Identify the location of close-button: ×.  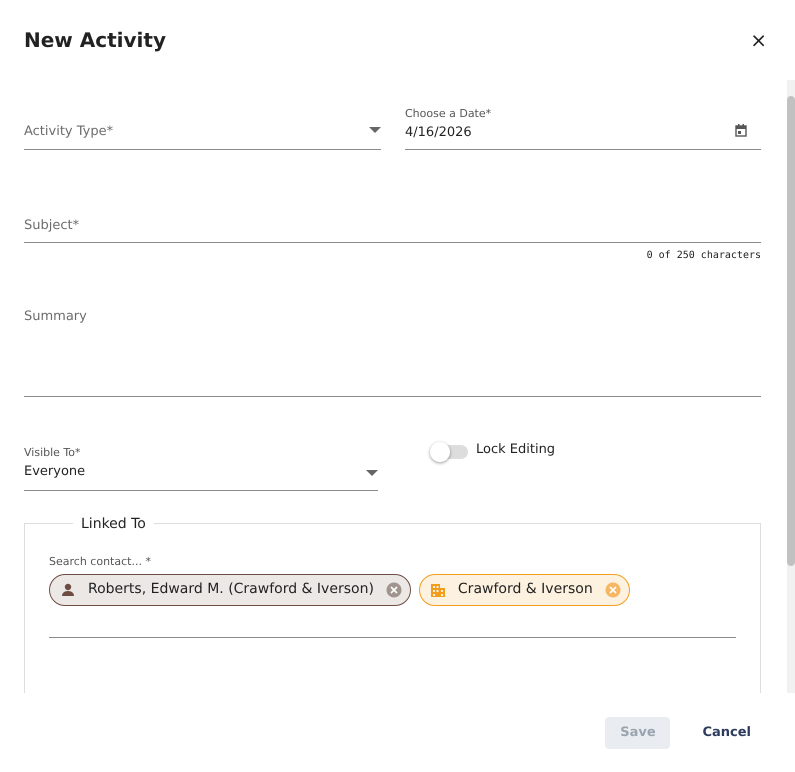
(758, 40).